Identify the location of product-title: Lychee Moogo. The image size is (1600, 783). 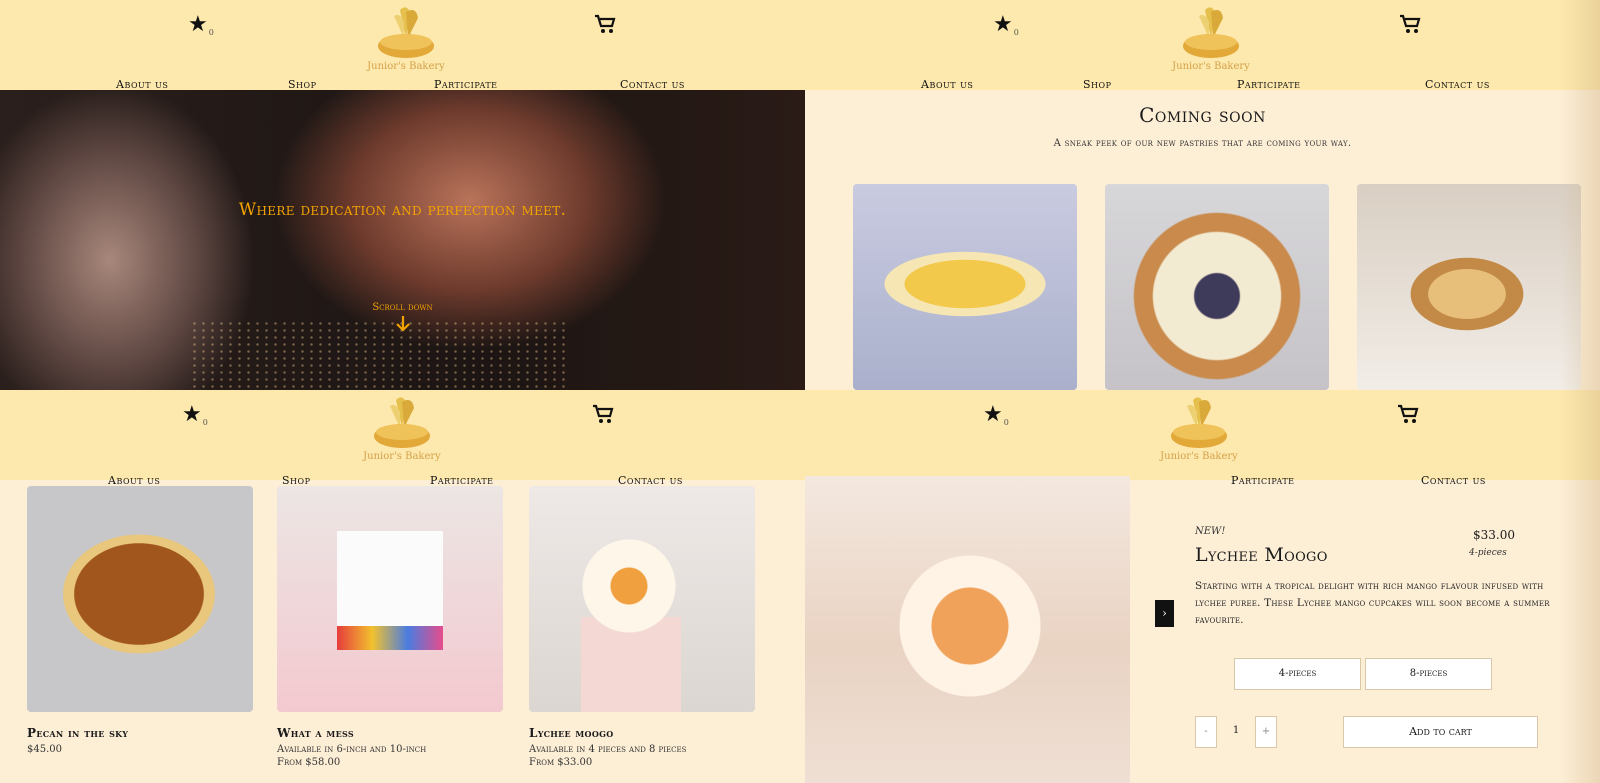
(1261, 555).